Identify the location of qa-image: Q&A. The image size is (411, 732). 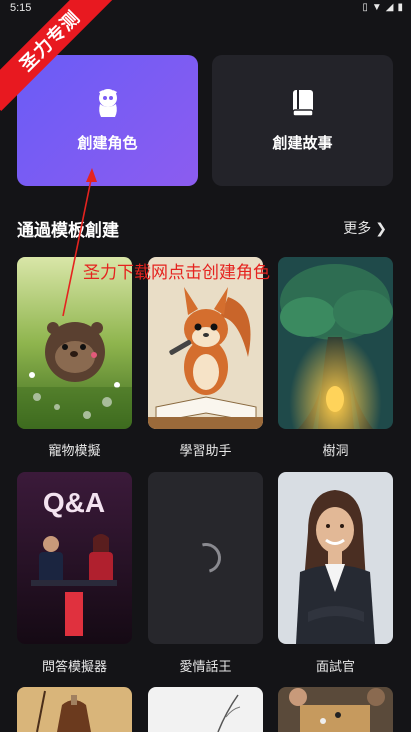
(74, 558).